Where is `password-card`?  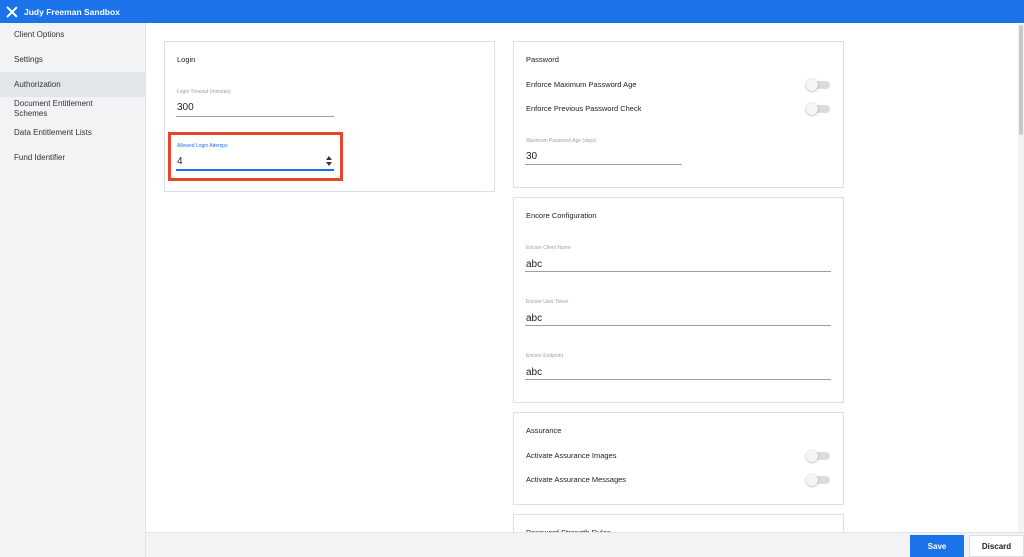 password-card is located at coordinates (678, 114).